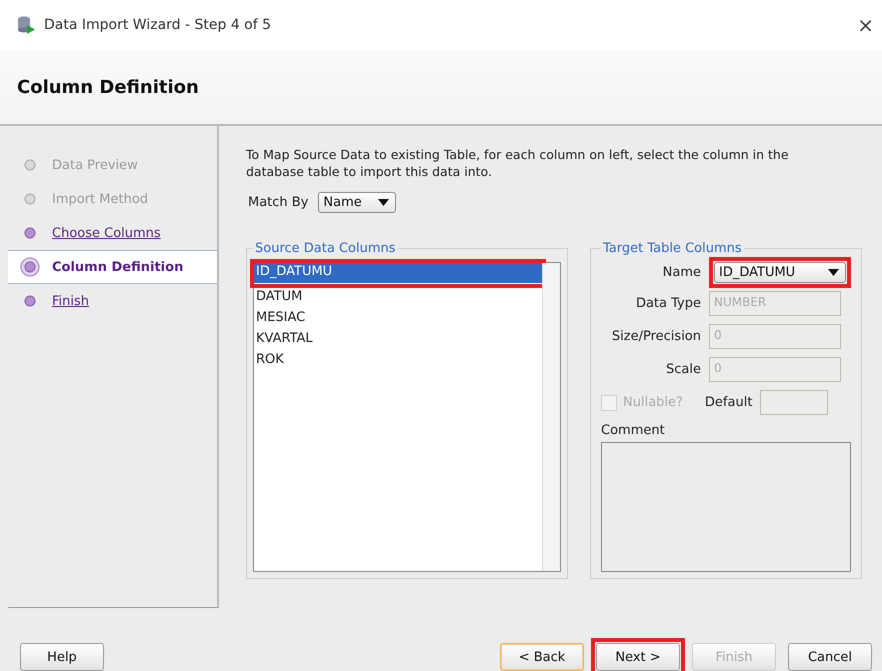 This screenshot has width=882, height=671. What do you see at coordinates (726, 507) in the screenshot?
I see `comment-field` at bounding box center [726, 507].